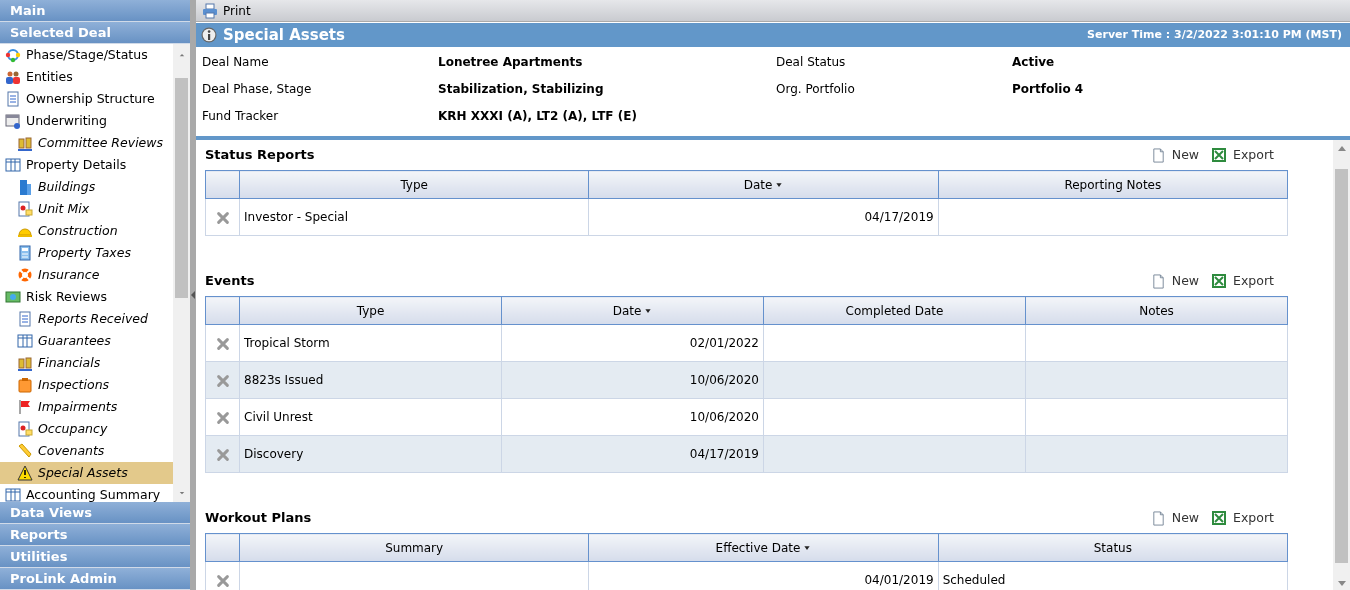 This screenshot has height=590, width=1350. I want to click on info-icon, so click(209, 35).